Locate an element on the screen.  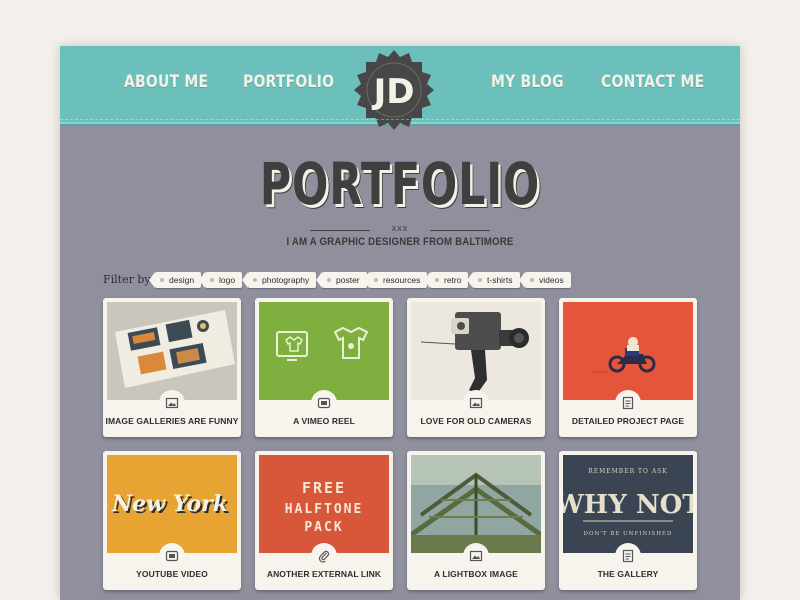
thumbnail-free-halftone-pack: FREE HALFTONE PACK is located at coordinates (324, 504).